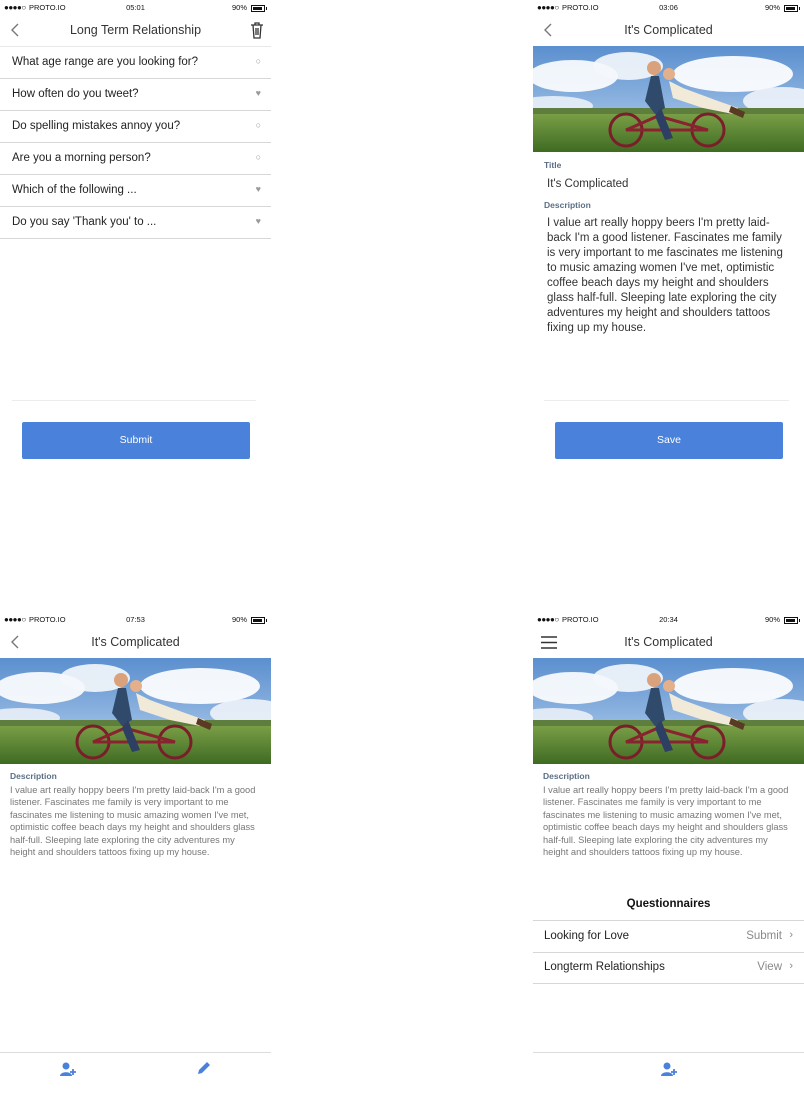  I want to click on question-item: Are you a morning person? ○, so click(135, 159).